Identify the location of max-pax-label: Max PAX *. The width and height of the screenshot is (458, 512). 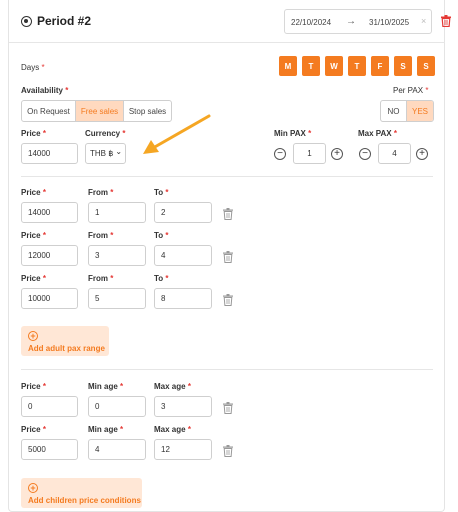
(377, 133).